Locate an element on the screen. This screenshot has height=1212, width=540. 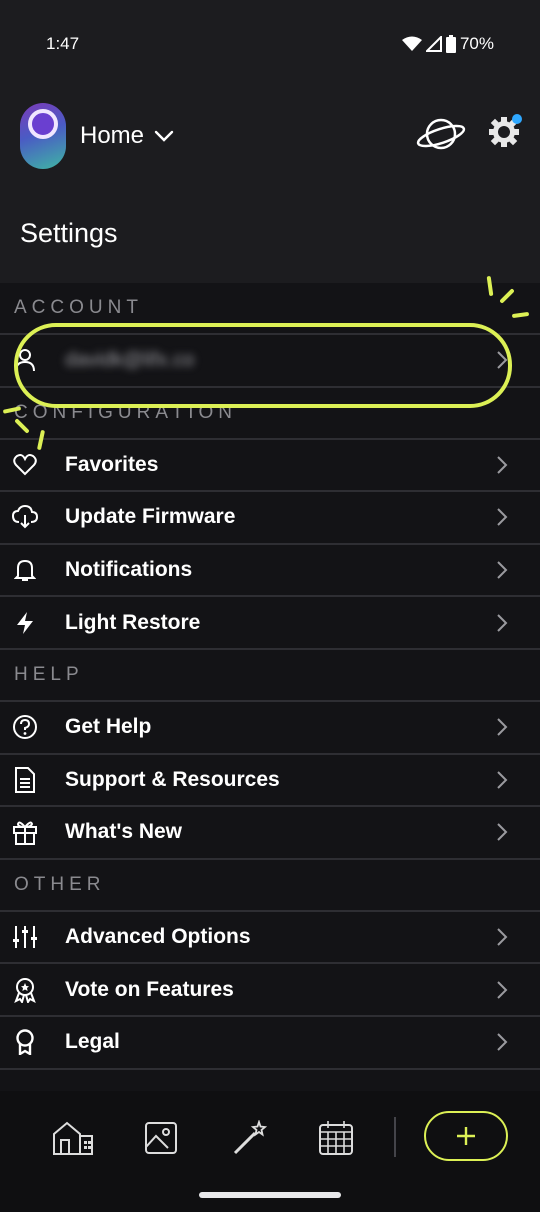
bottom-nav is located at coordinates (270, 1151).